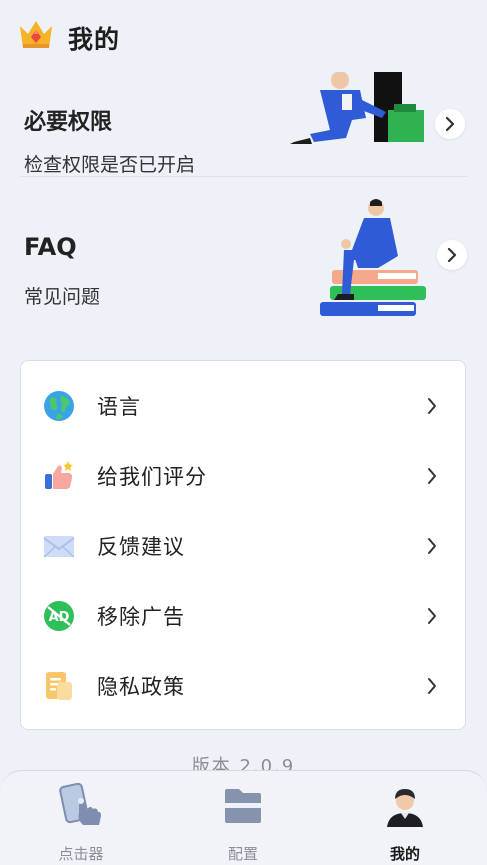 The width and height of the screenshot is (487, 865). I want to click on page-header: 我的, so click(243, 36).